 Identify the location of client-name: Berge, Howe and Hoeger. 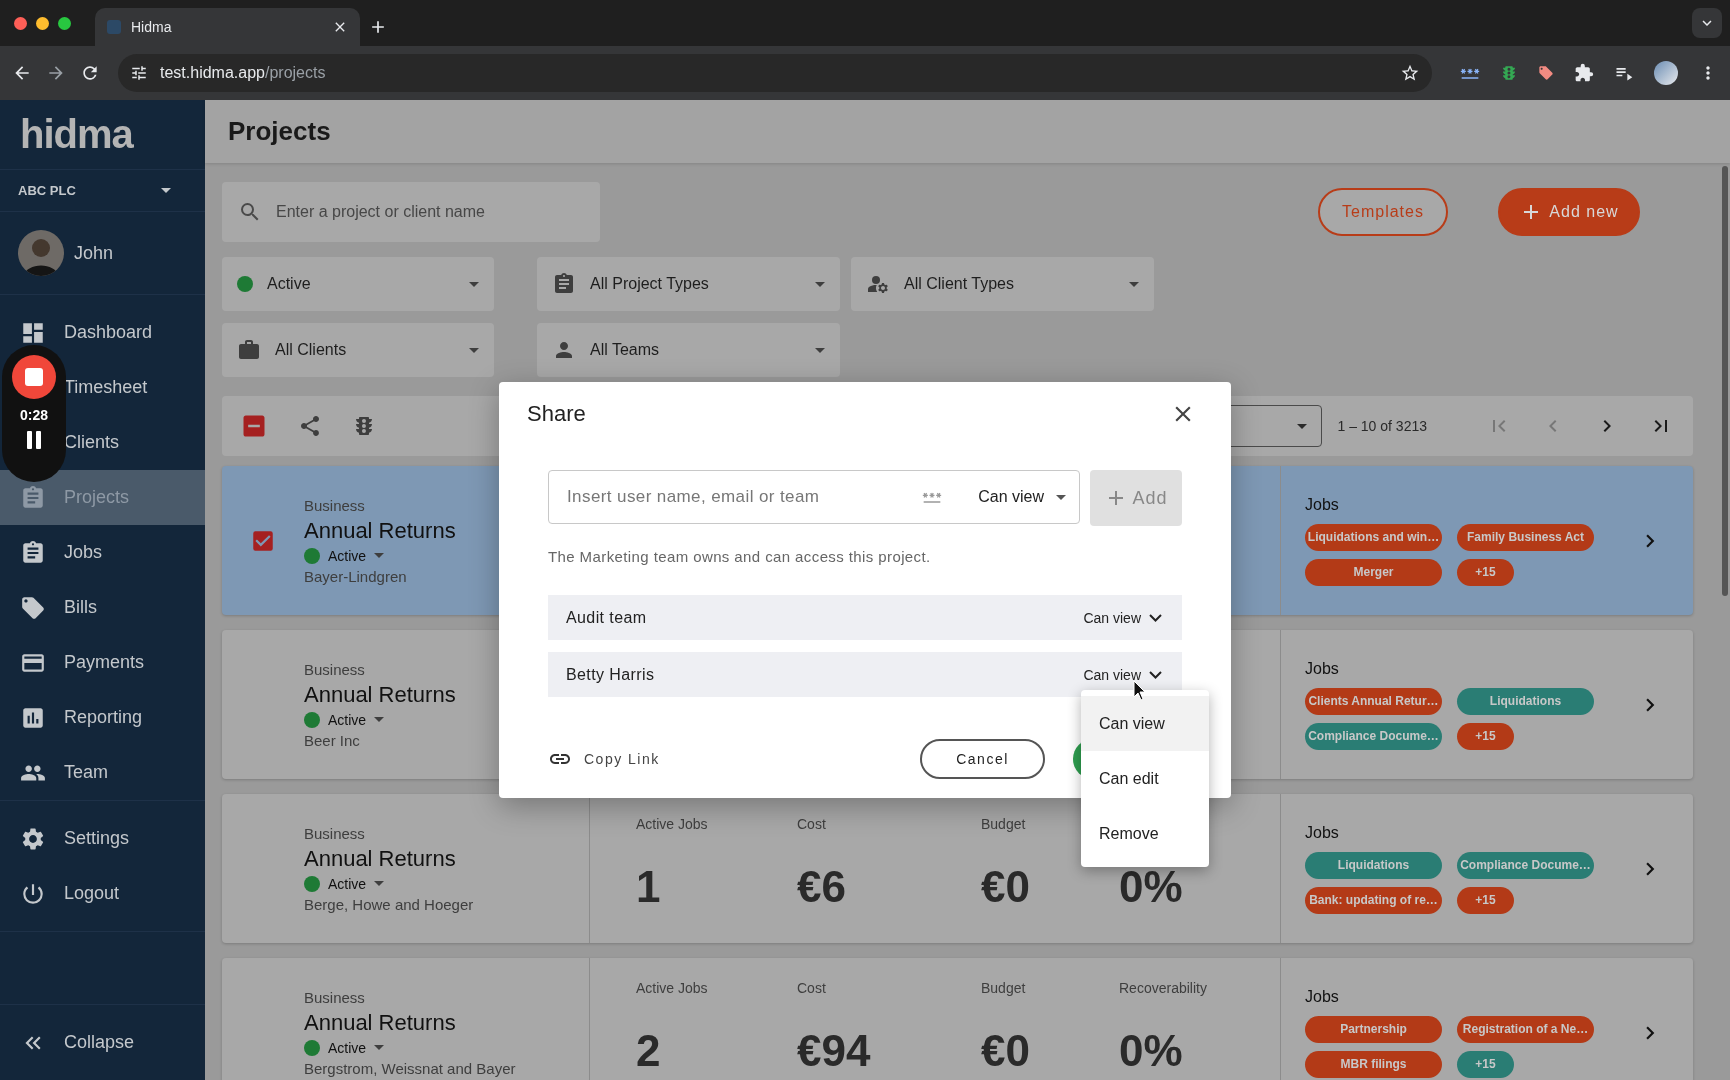
(389, 904).